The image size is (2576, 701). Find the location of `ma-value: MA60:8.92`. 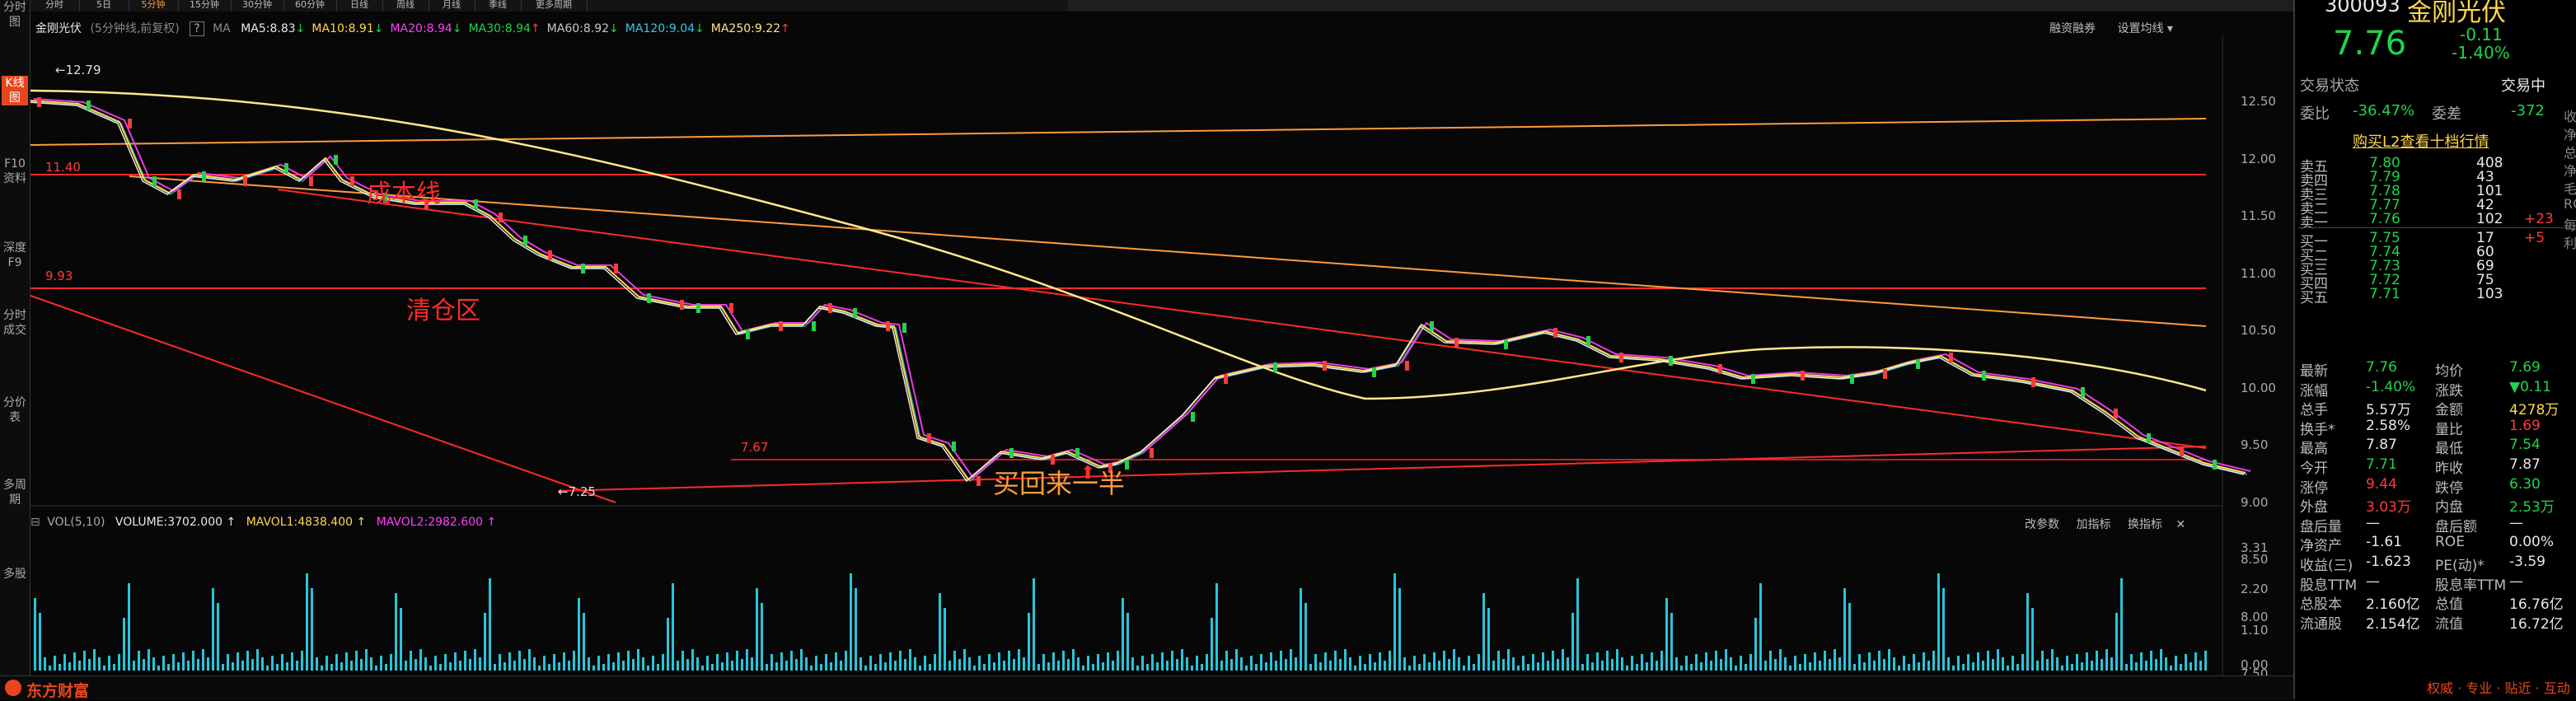

ma-value: MA60:8.92 is located at coordinates (578, 28).